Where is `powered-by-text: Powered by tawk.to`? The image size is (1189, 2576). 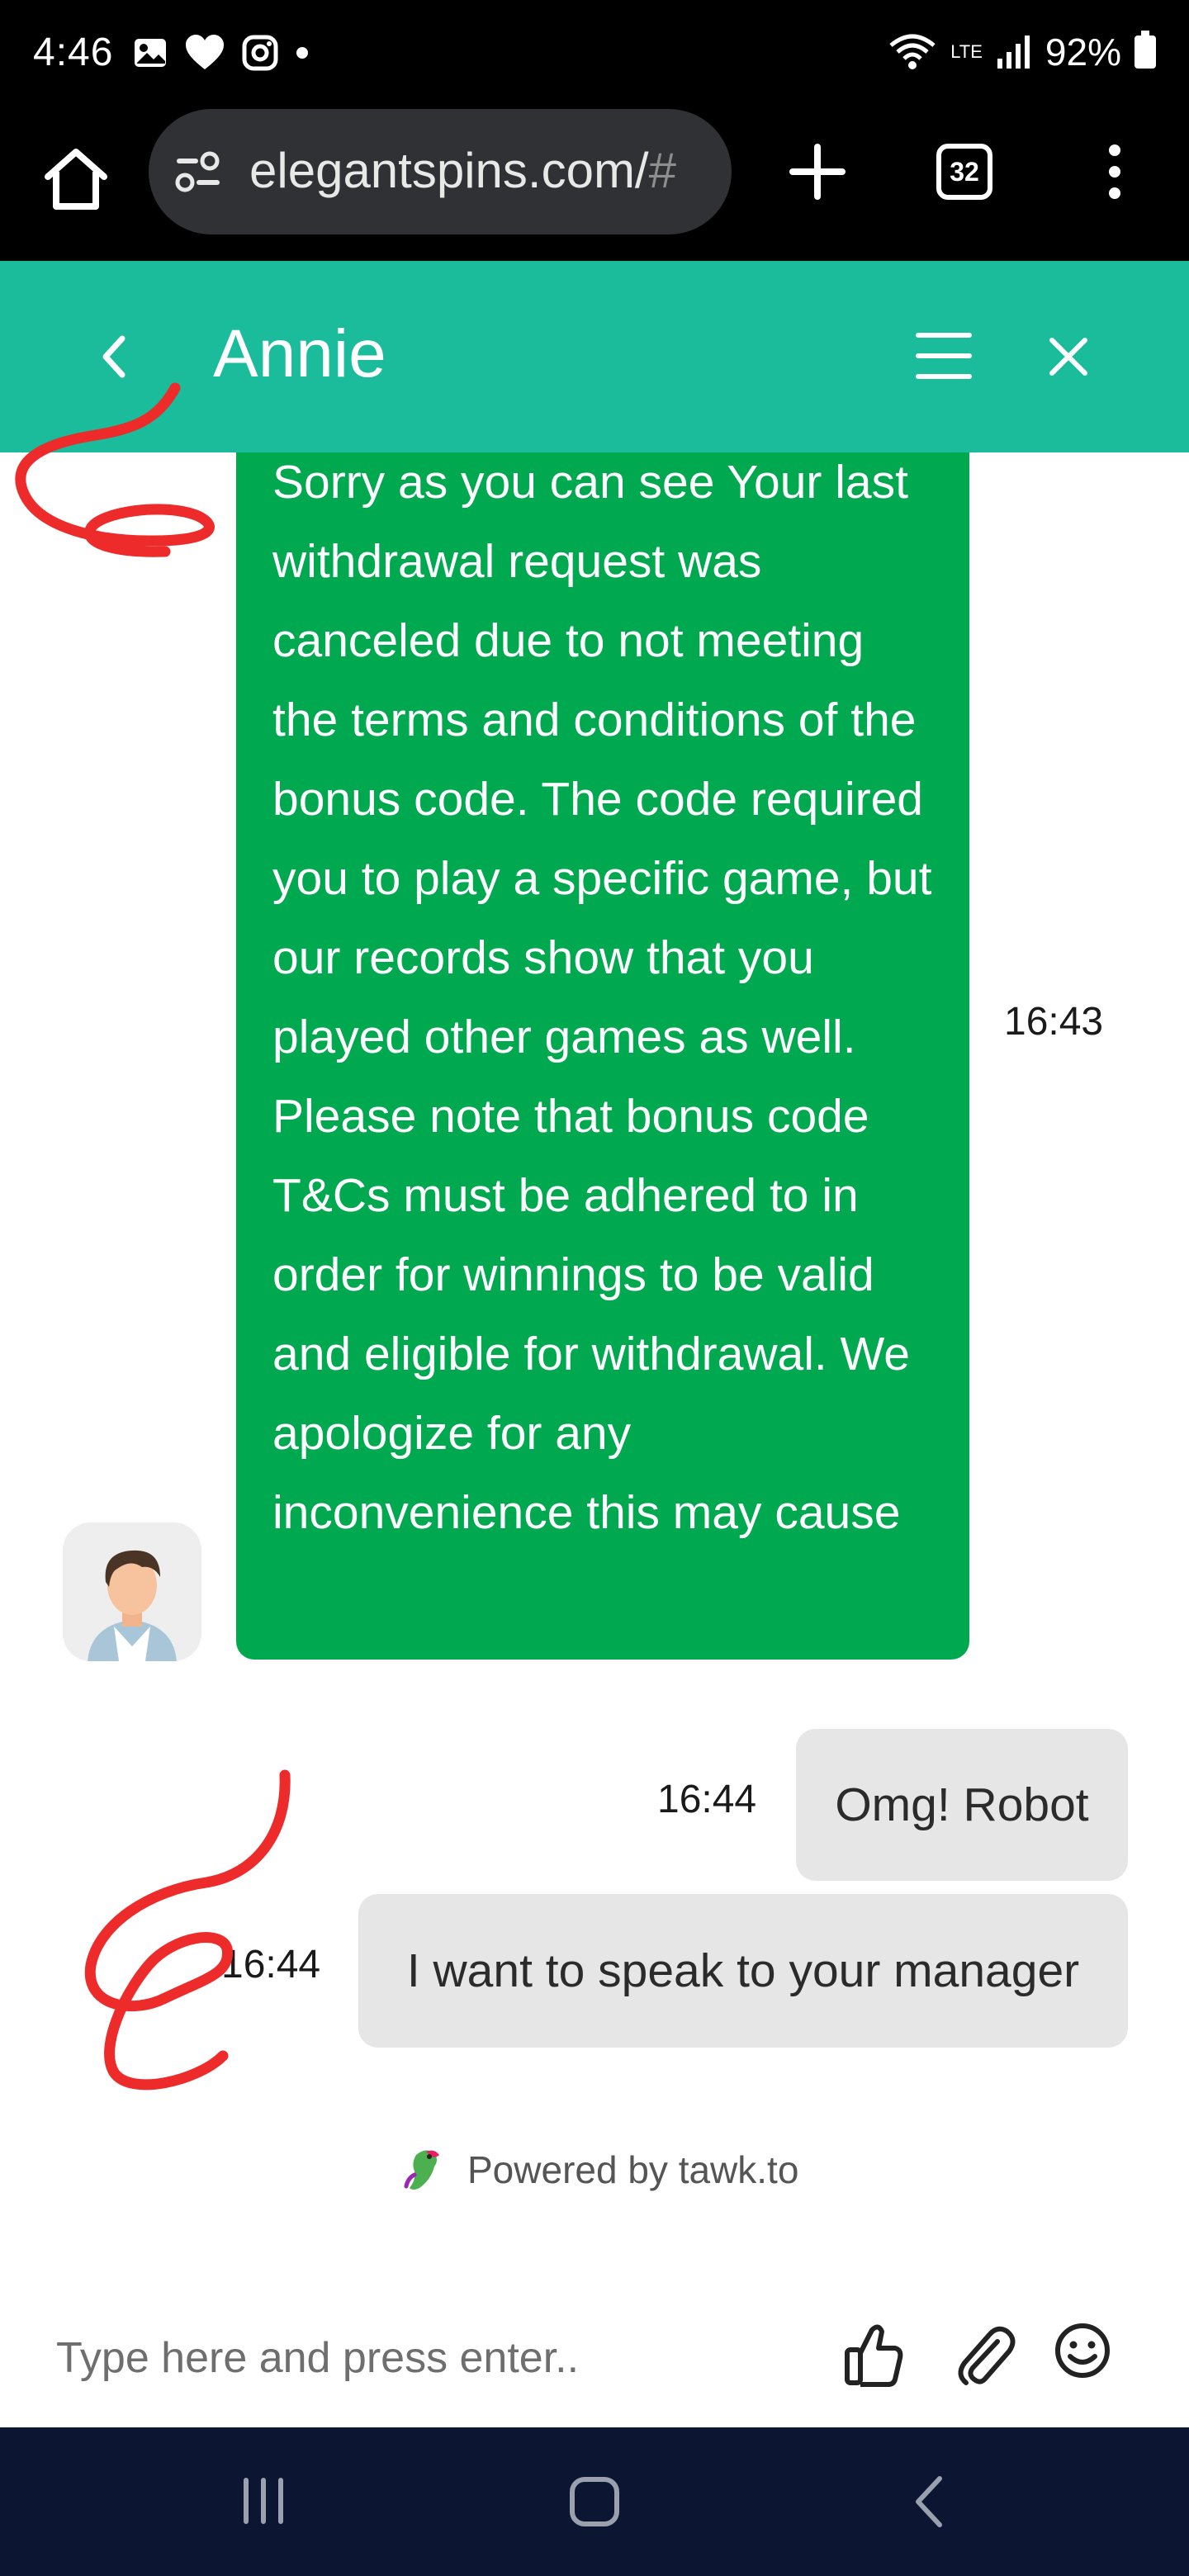
powered-by-text: Powered by tawk.to is located at coordinates (633, 2169).